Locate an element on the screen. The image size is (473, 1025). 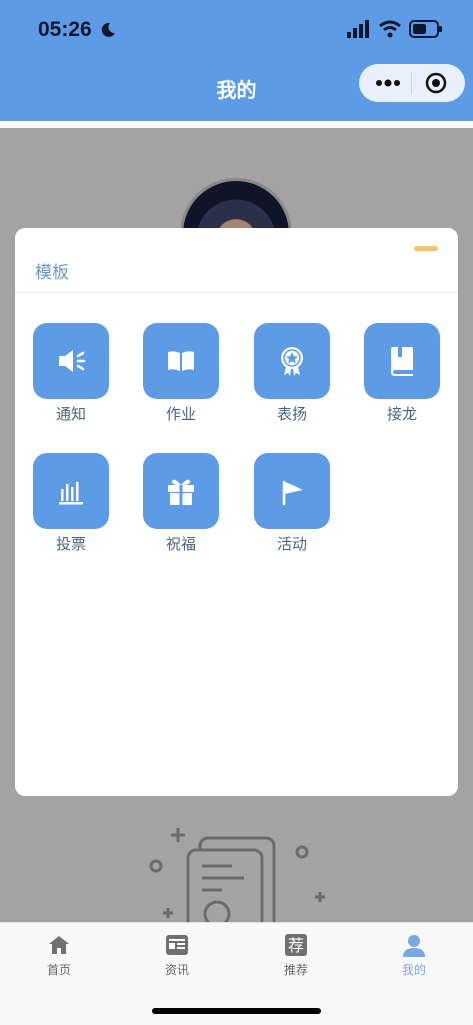
capsule-divider is located at coordinates (411, 83).